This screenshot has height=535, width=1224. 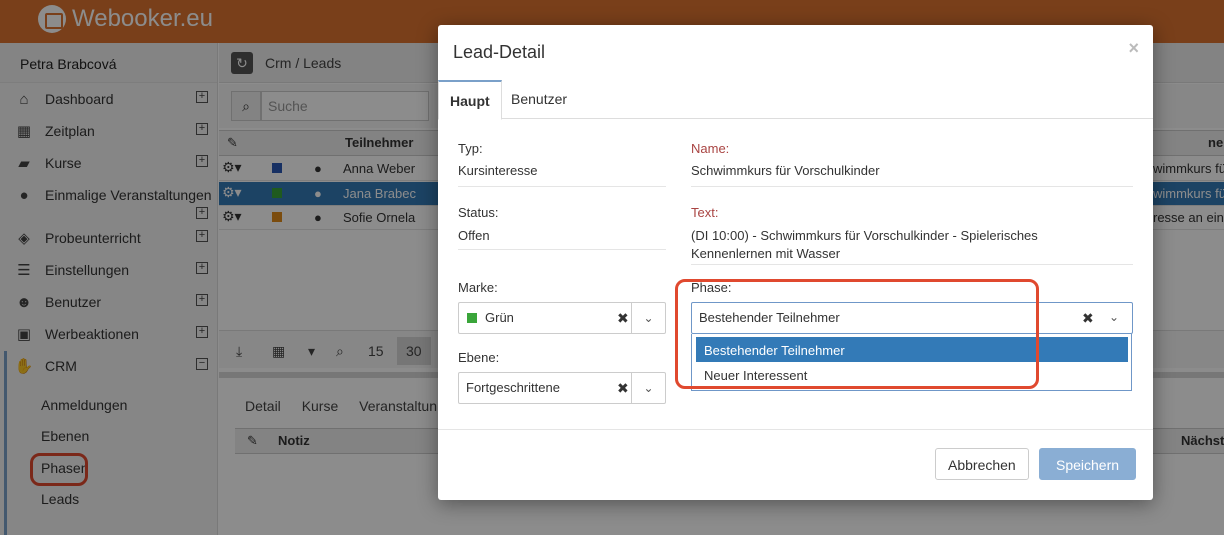 What do you see at coordinates (499, 52) in the screenshot?
I see `modal-title: Lead-Detail` at bounding box center [499, 52].